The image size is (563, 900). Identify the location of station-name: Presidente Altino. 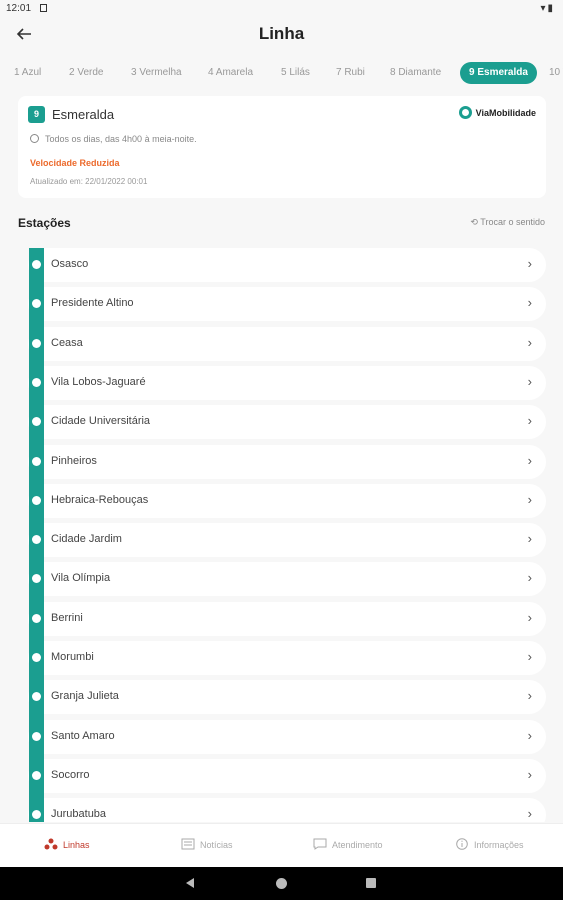
(92, 303).